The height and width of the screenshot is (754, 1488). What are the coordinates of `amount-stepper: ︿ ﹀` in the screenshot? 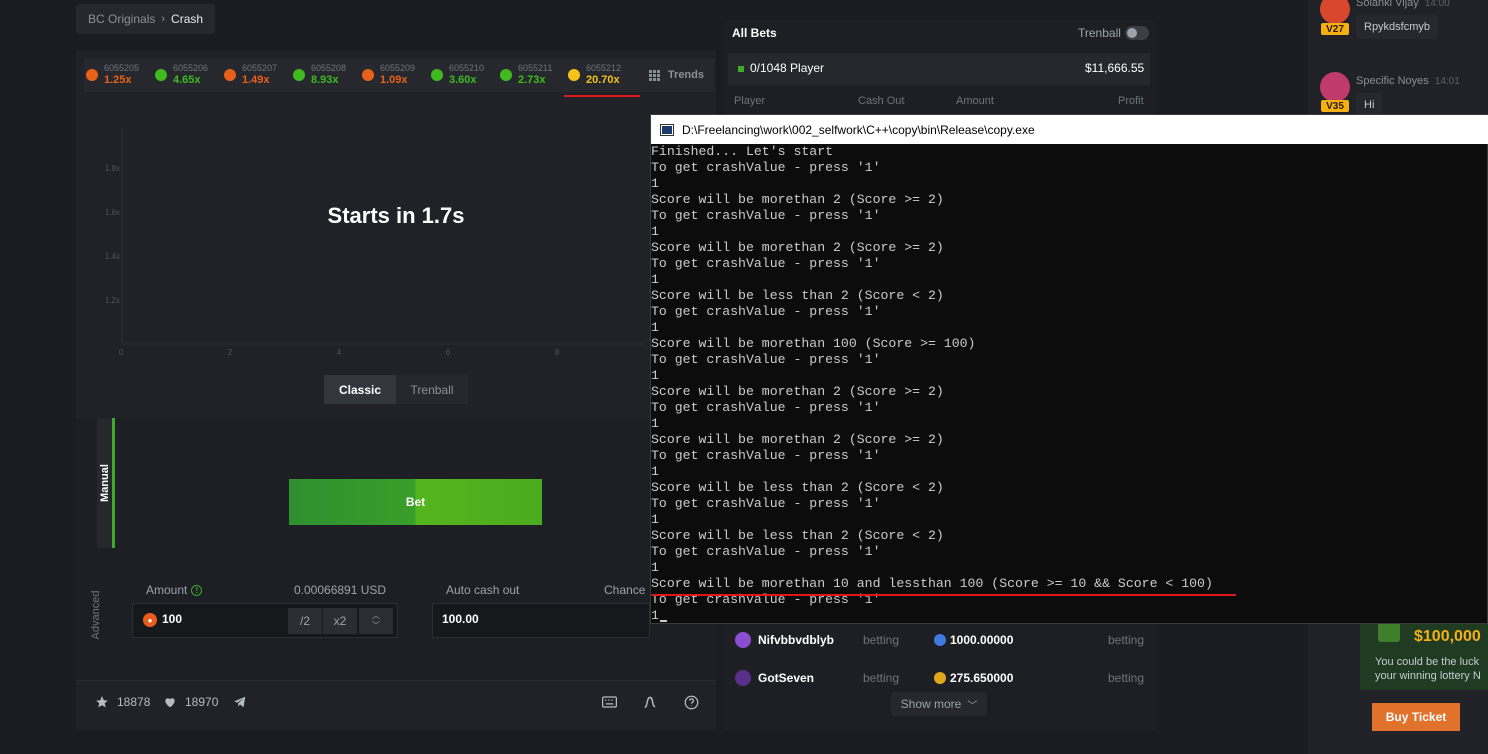 It's located at (376, 621).